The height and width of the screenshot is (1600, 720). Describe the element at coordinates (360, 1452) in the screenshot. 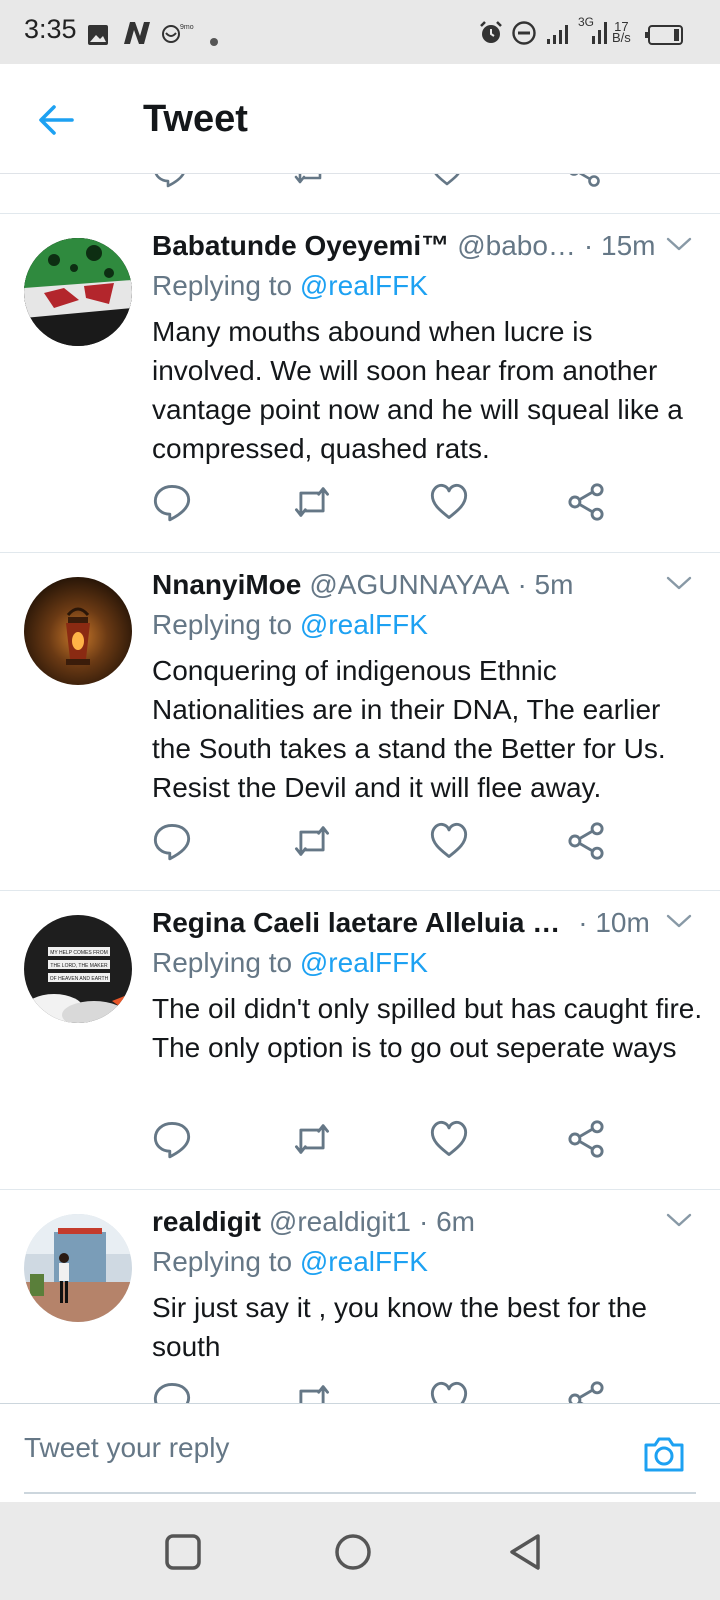

I see `reply-bar: Tweet your reply` at that location.